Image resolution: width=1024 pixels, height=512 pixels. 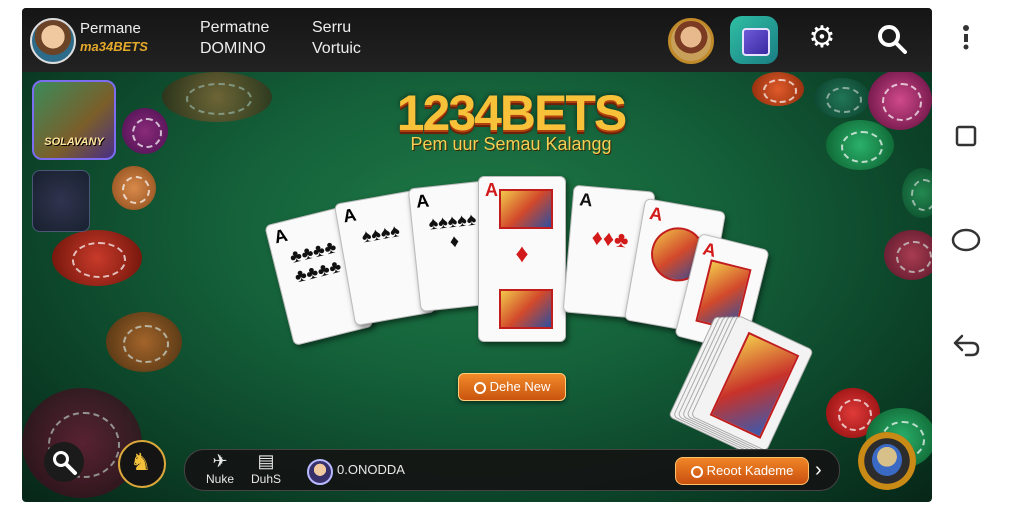 What do you see at coordinates (61, 201) in the screenshot?
I see `game-thumbnail-secondary` at bounding box center [61, 201].